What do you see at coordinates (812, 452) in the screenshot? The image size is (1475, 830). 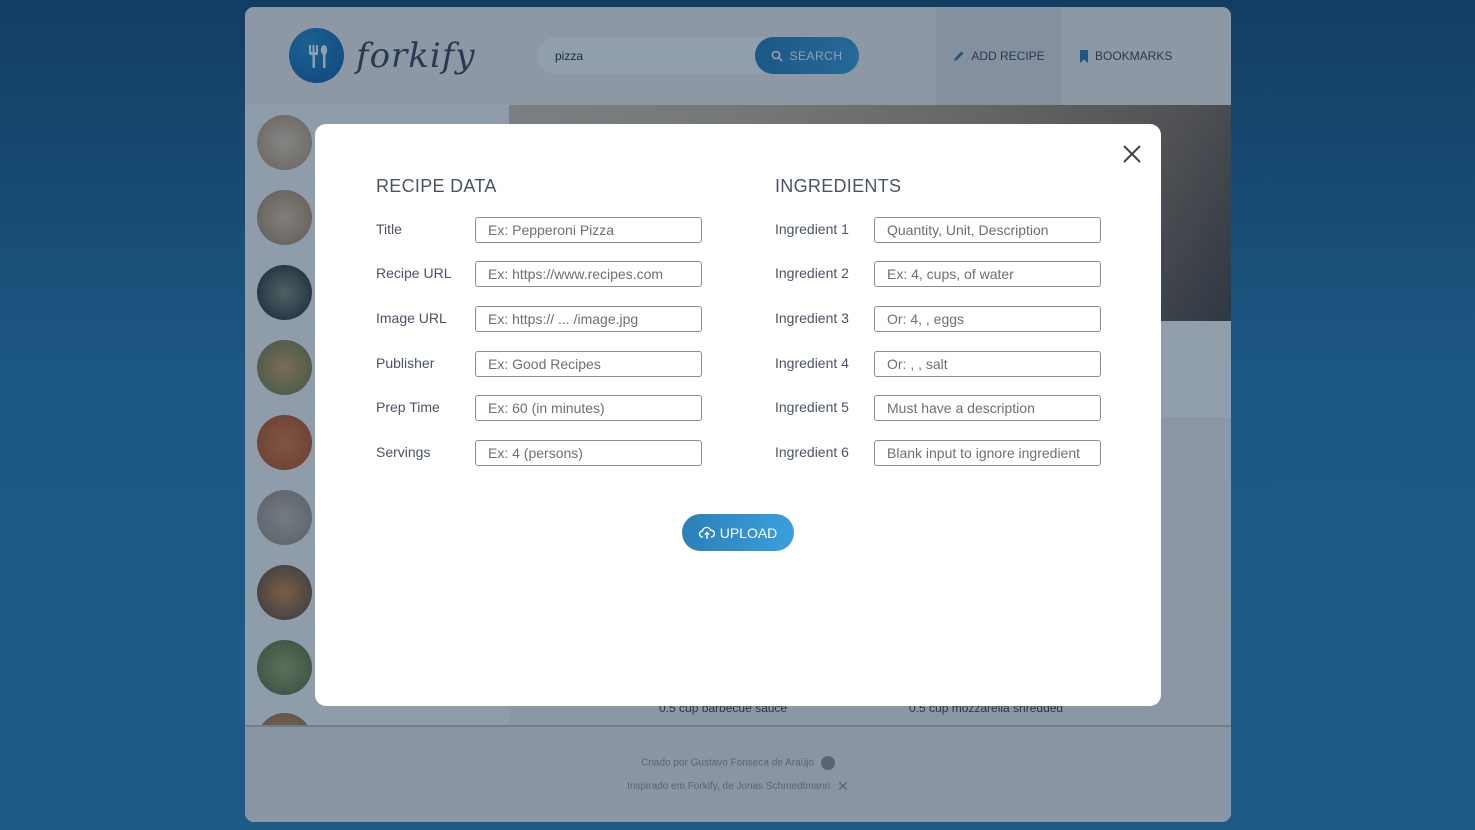 I see `ingredient-6-label: Ingredient 6` at bounding box center [812, 452].